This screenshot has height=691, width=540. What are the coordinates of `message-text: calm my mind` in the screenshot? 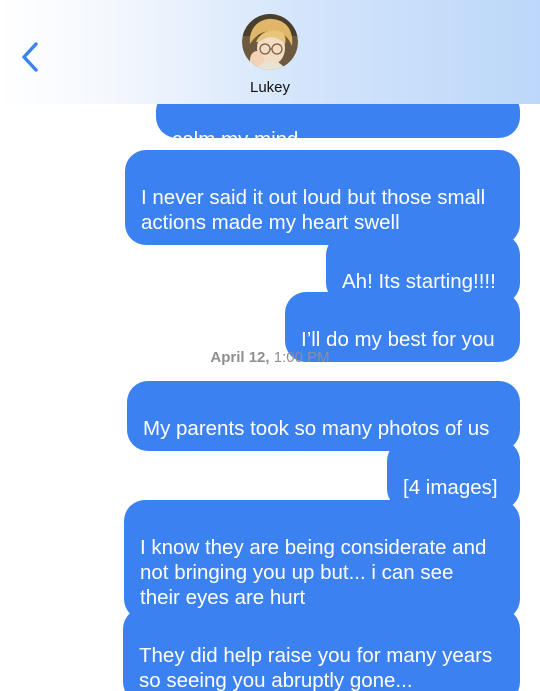 It's located at (235, 139).